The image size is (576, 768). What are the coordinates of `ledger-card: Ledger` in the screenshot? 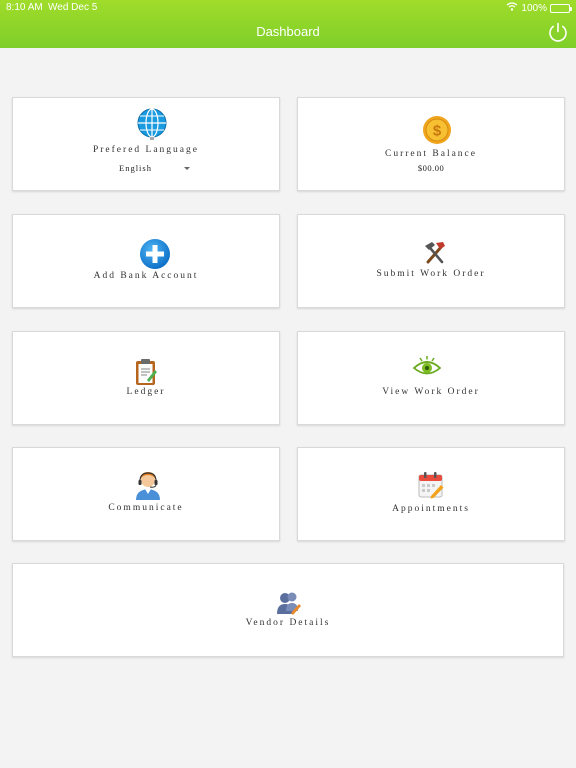 It's located at (146, 378).